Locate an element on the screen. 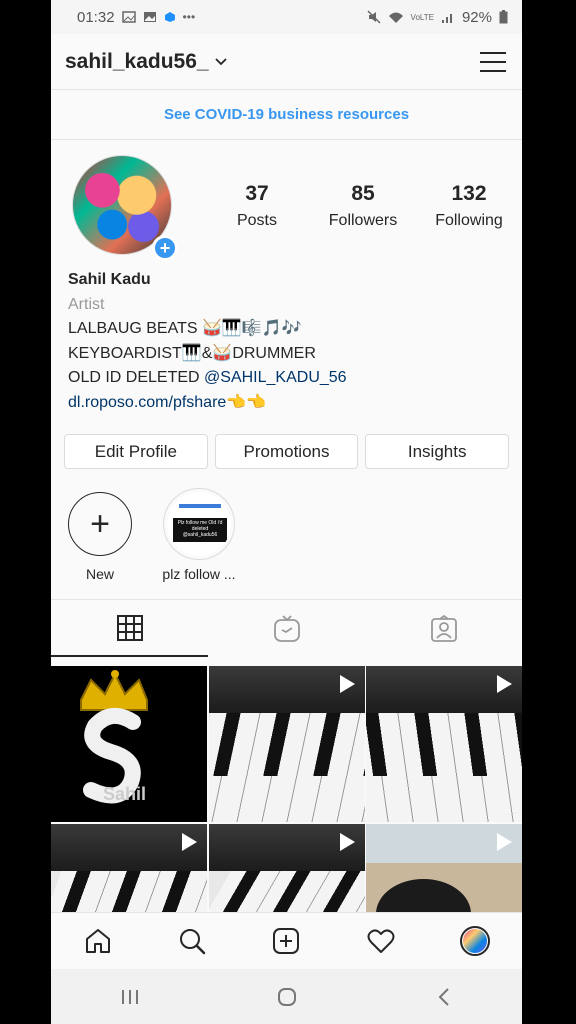  covid-resources-link: See COVID-19 business resources is located at coordinates (286, 115).